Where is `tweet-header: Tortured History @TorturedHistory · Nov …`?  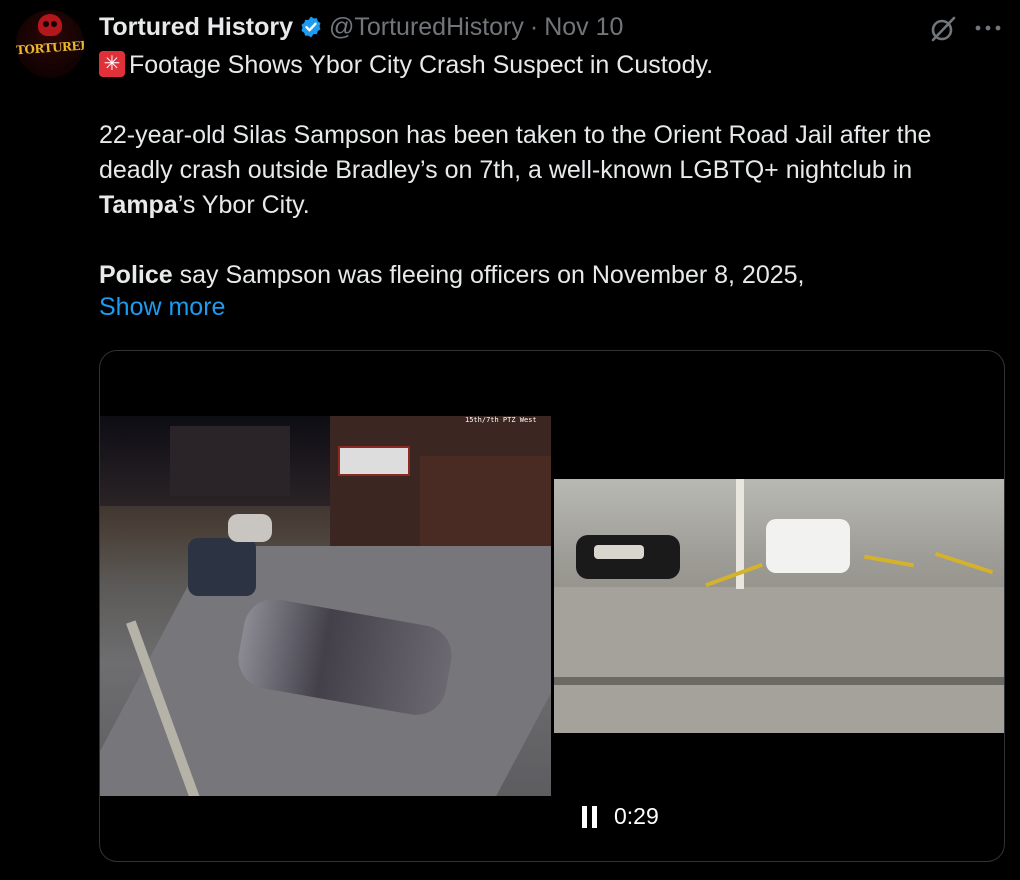 tweet-header: Tortured History @TorturedHistory · Nov … is located at coordinates (361, 27).